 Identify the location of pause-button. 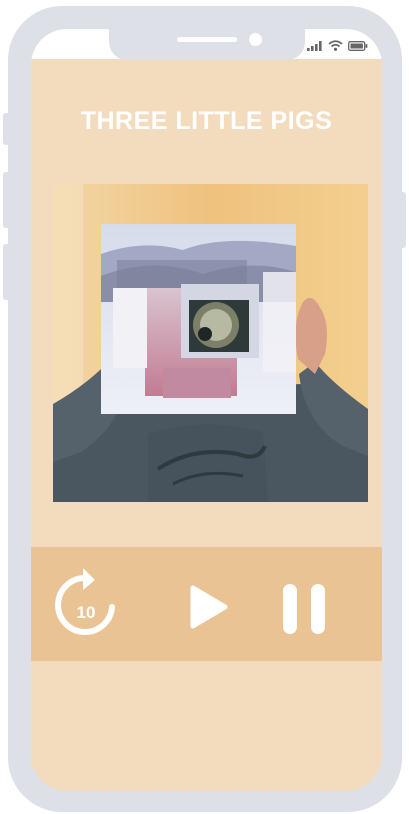
(304, 609).